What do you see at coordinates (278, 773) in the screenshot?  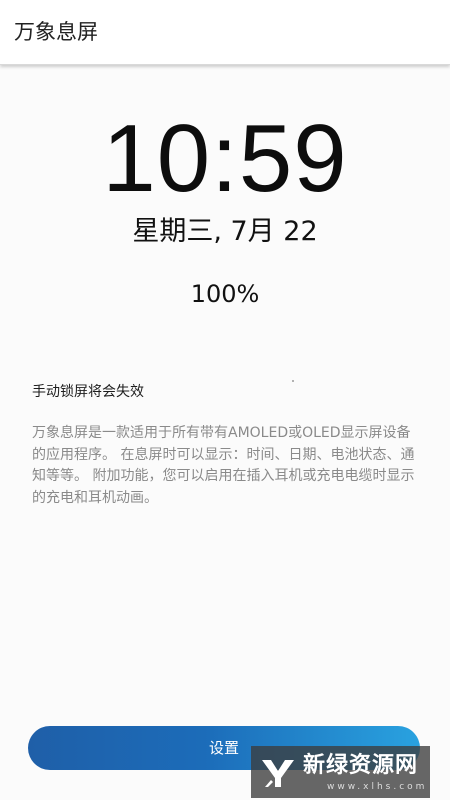 I see `watermark-logo-icon` at bounding box center [278, 773].